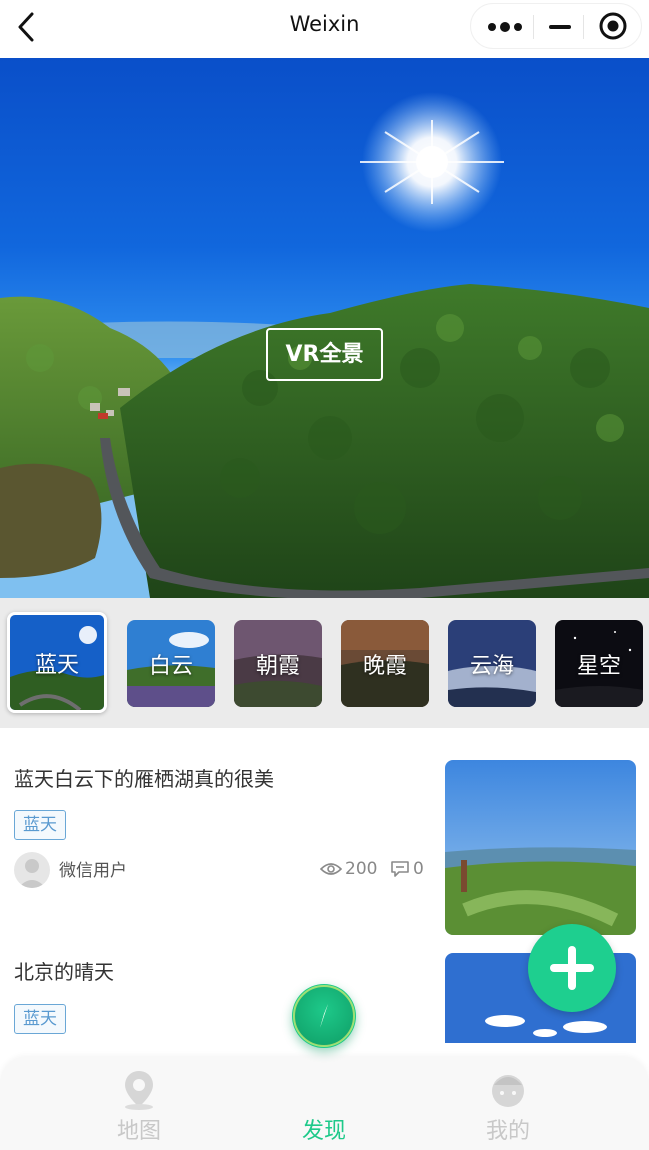 The height and width of the screenshot is (1150, 649). I want to click on add-post-button, so click(572, 968).